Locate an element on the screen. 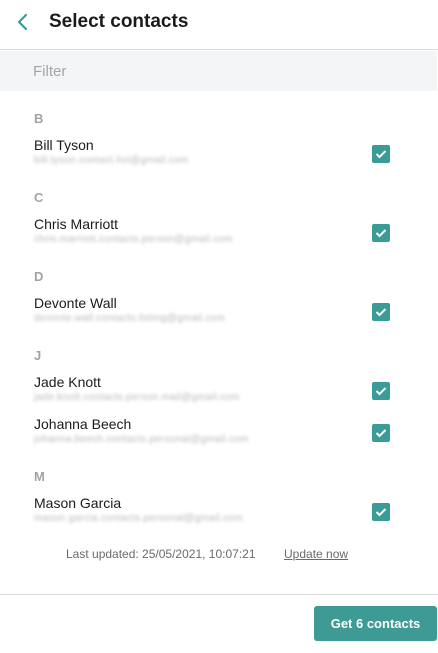 The image size is (438, 653). contact-email: bill.tyson.contact.list@gmail.com is located at coordinates (111, 160).